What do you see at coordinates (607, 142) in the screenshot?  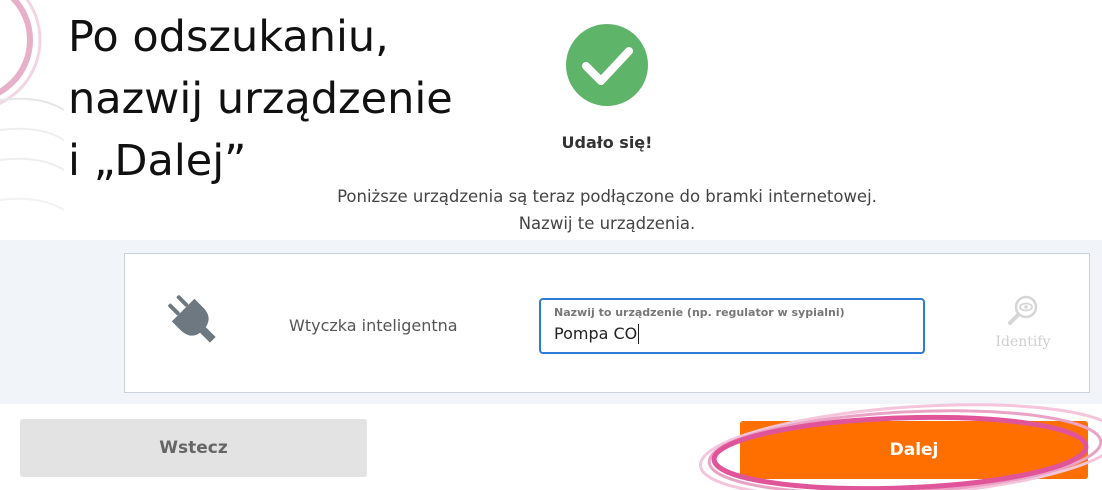 I see `success-title: Udało się!` at bounding box center [607, 142].